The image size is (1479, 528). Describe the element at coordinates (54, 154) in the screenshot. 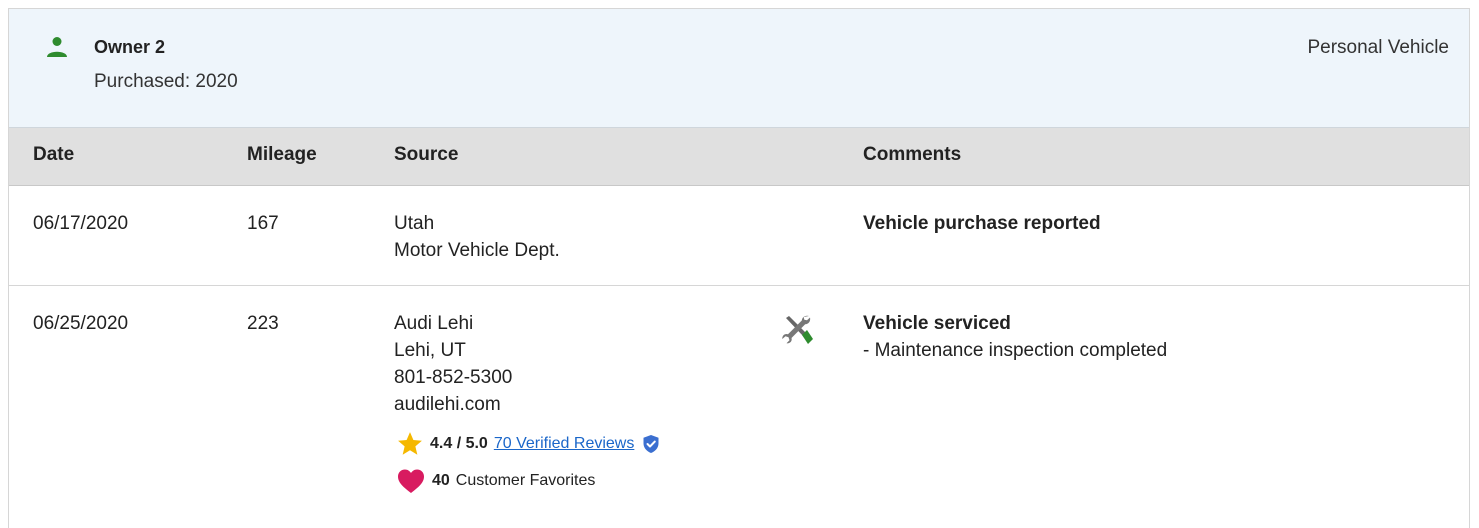

I see `column-header-date: Date` at that location.